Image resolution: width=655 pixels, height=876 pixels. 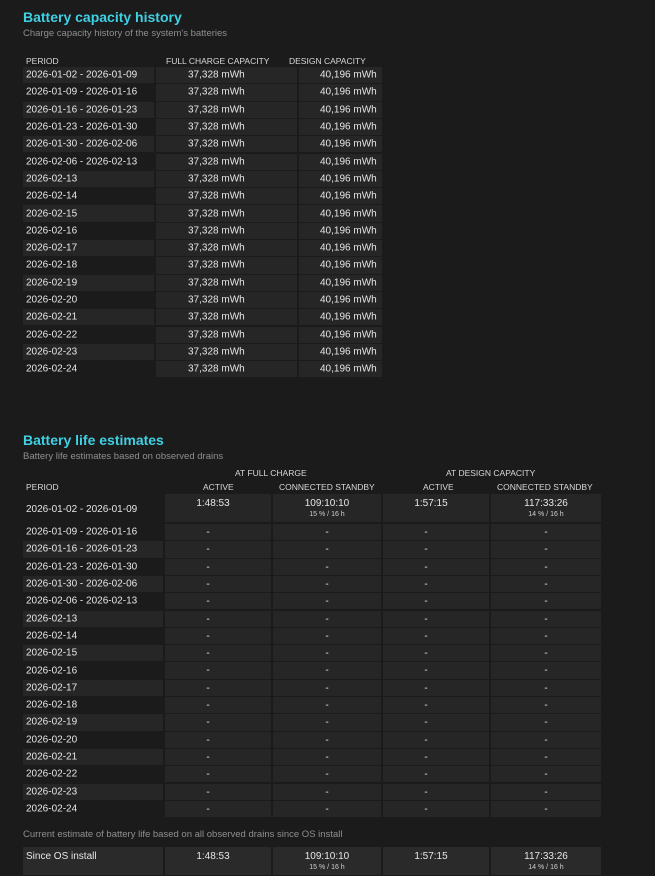 What do you see at coordinates (82, 567) in the screenshot?
I see `estimate-period: 2026-01-23 - 2026-01-30` at bounding box center [82, 567].